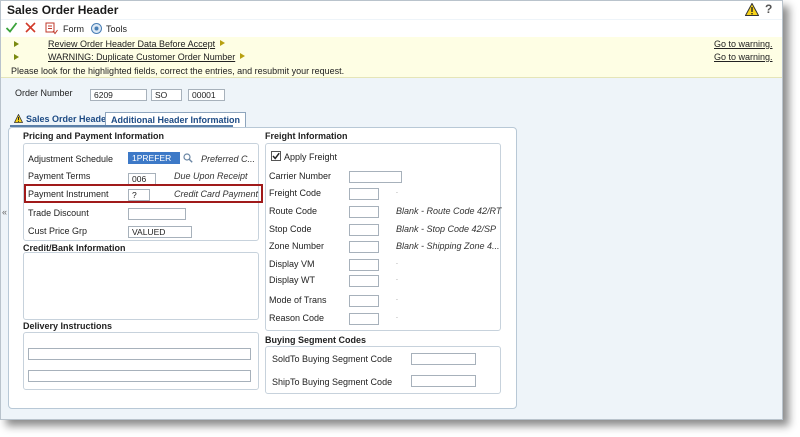  What do you see at coordinates (139, 195) in the screenshot?
I see `payment-instrument-field: ?` at bounding box center [139, 195].